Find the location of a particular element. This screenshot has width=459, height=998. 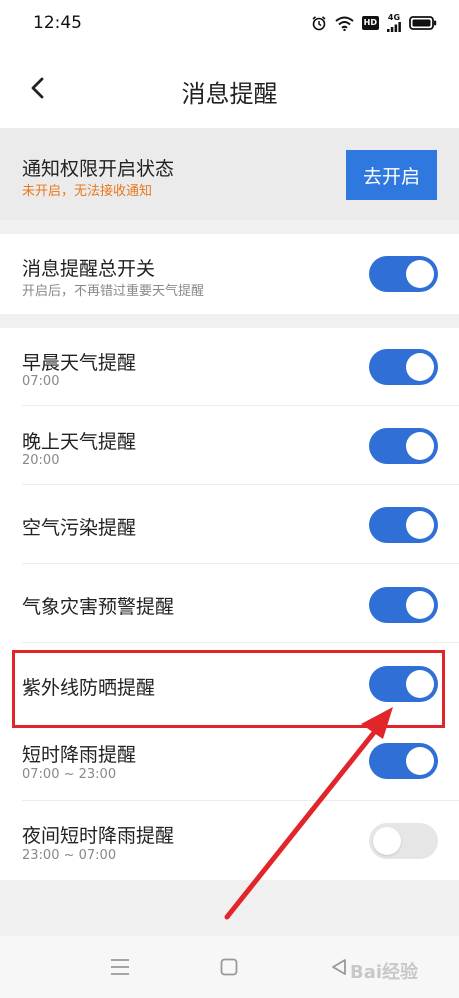

watermark: Bai经验 is located at coordinates (384, 972).